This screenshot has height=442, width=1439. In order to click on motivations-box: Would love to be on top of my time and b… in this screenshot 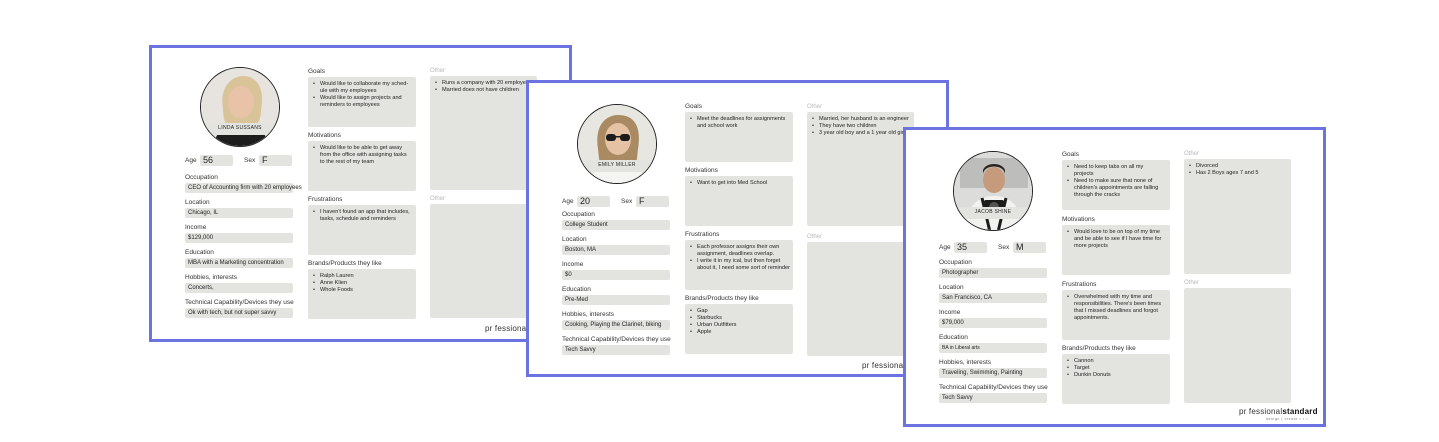, I will do `click(1116, 250)`.